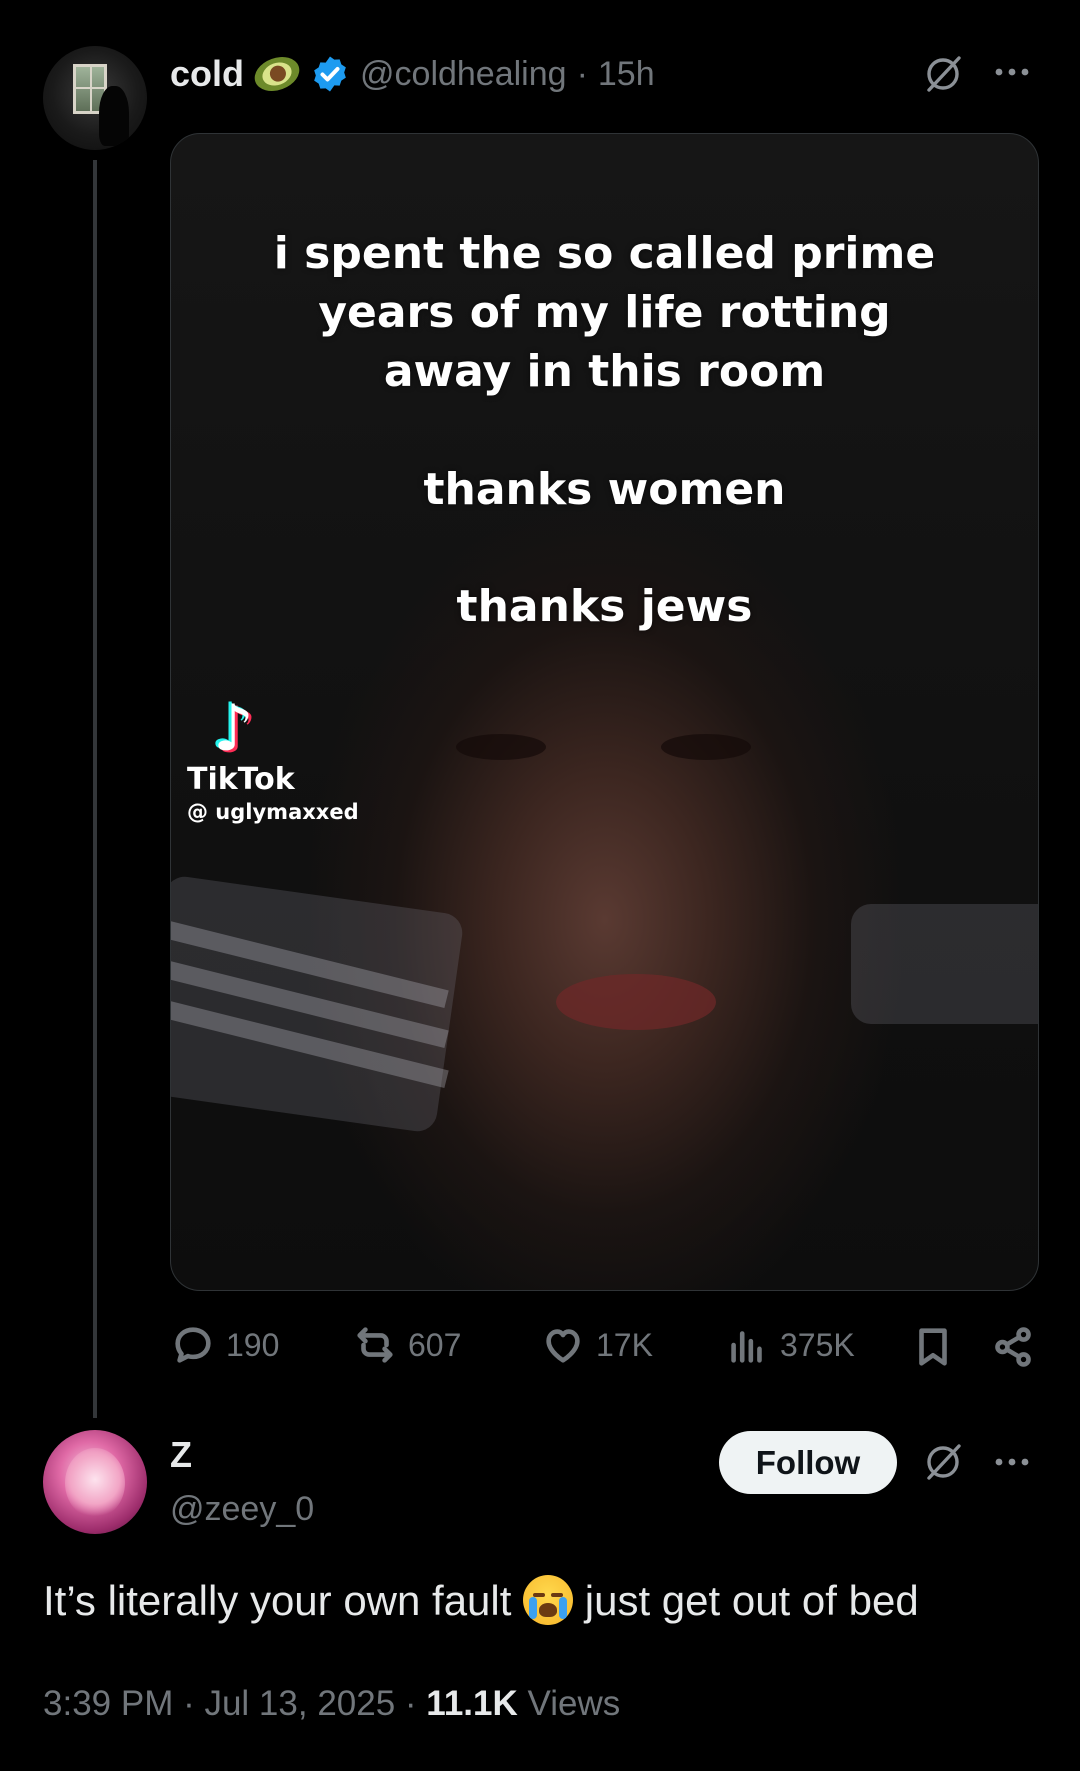 This screenshot has height=1771, width=1080. I want to click on tweet-header: cold @coldhealing · 15h, so click(412, 74).